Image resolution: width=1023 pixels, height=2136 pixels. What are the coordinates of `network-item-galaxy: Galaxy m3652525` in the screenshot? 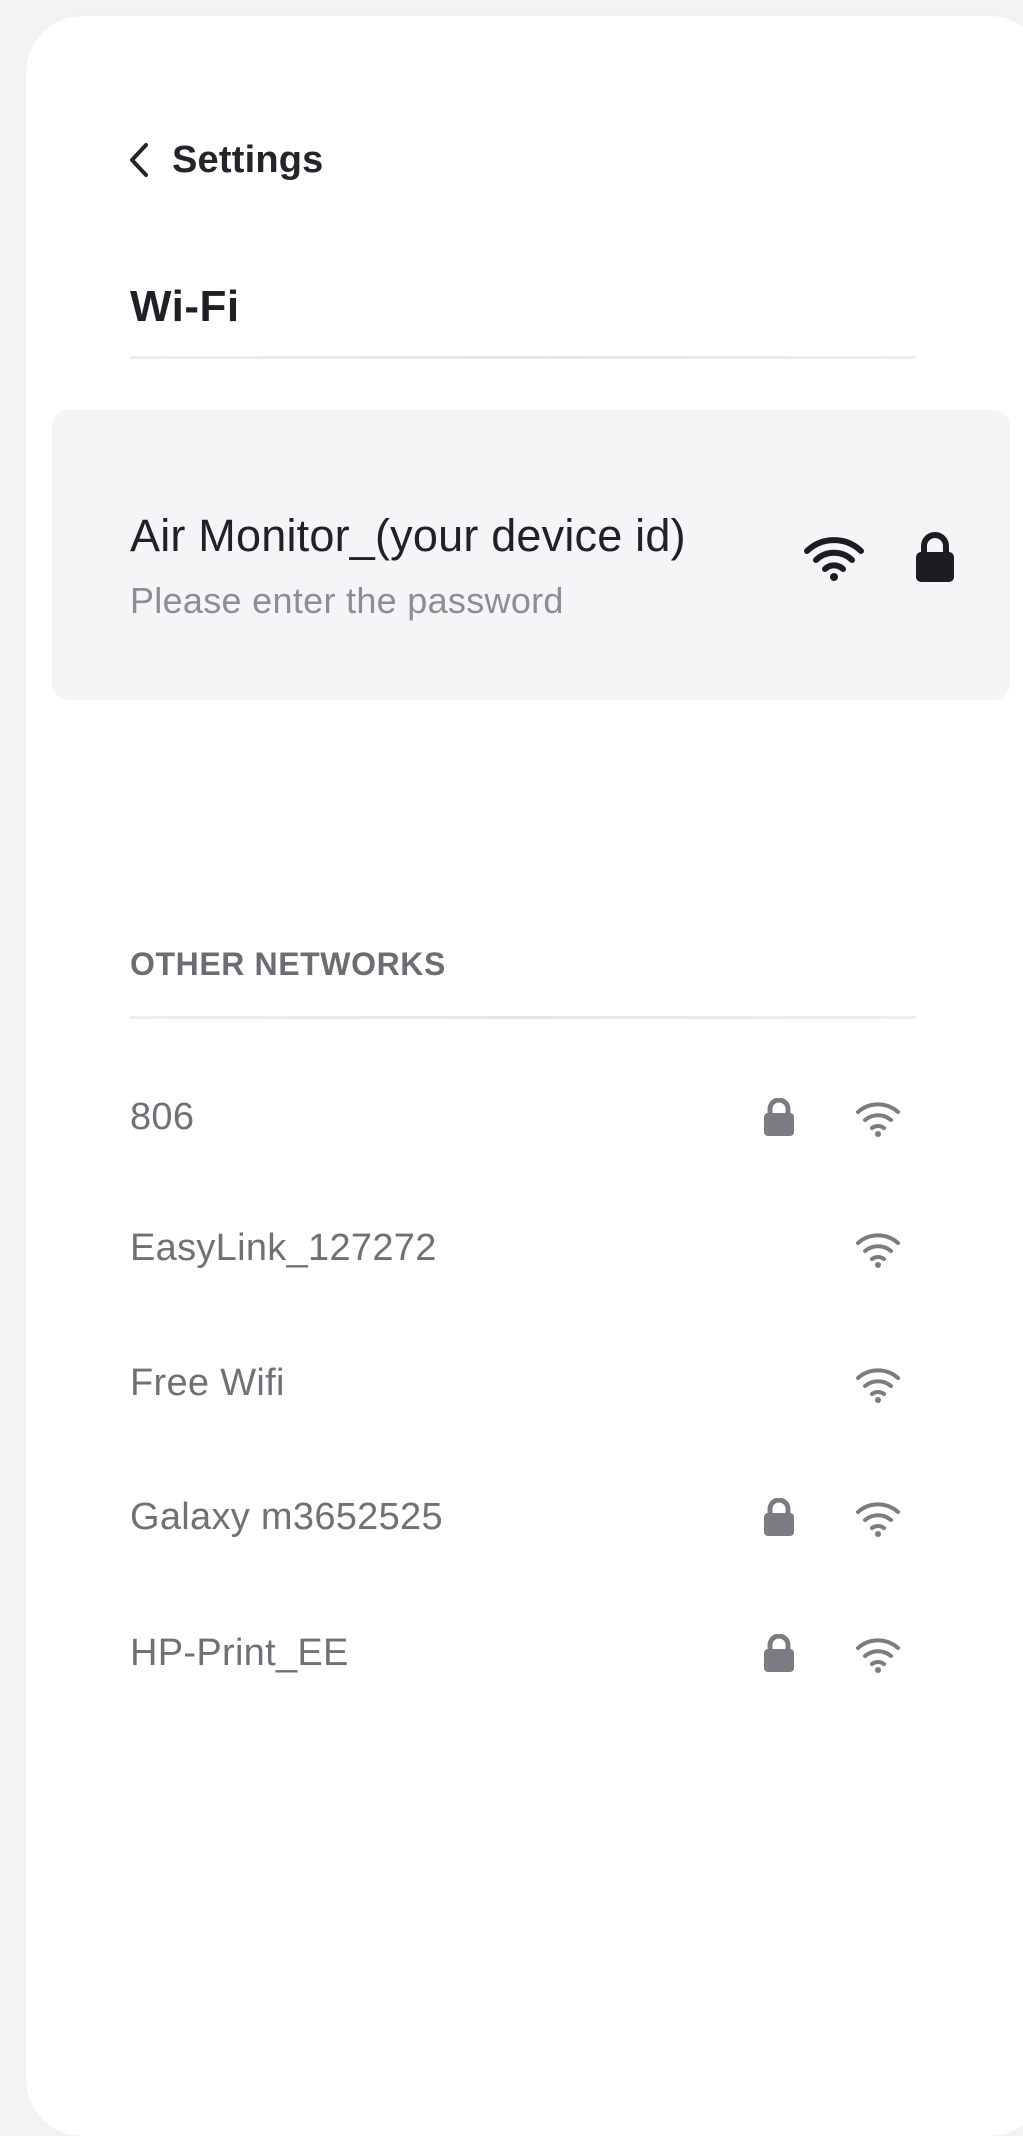 It's located at (530, 1520).